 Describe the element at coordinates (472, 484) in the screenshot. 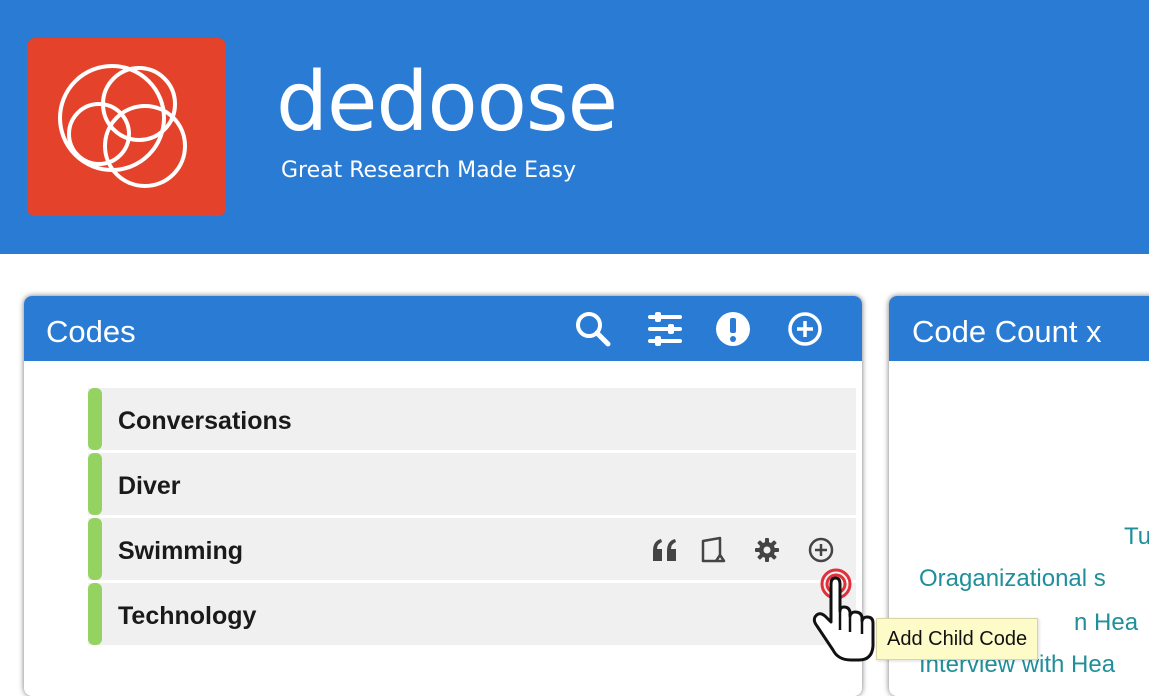

I see `code-item: Diver` at that location.